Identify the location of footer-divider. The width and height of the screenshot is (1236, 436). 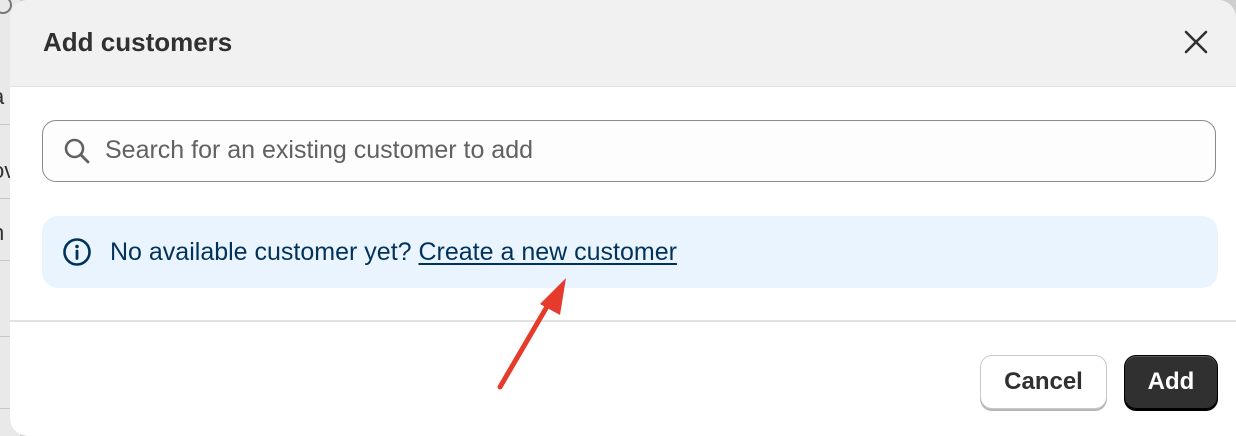
(623, 321).